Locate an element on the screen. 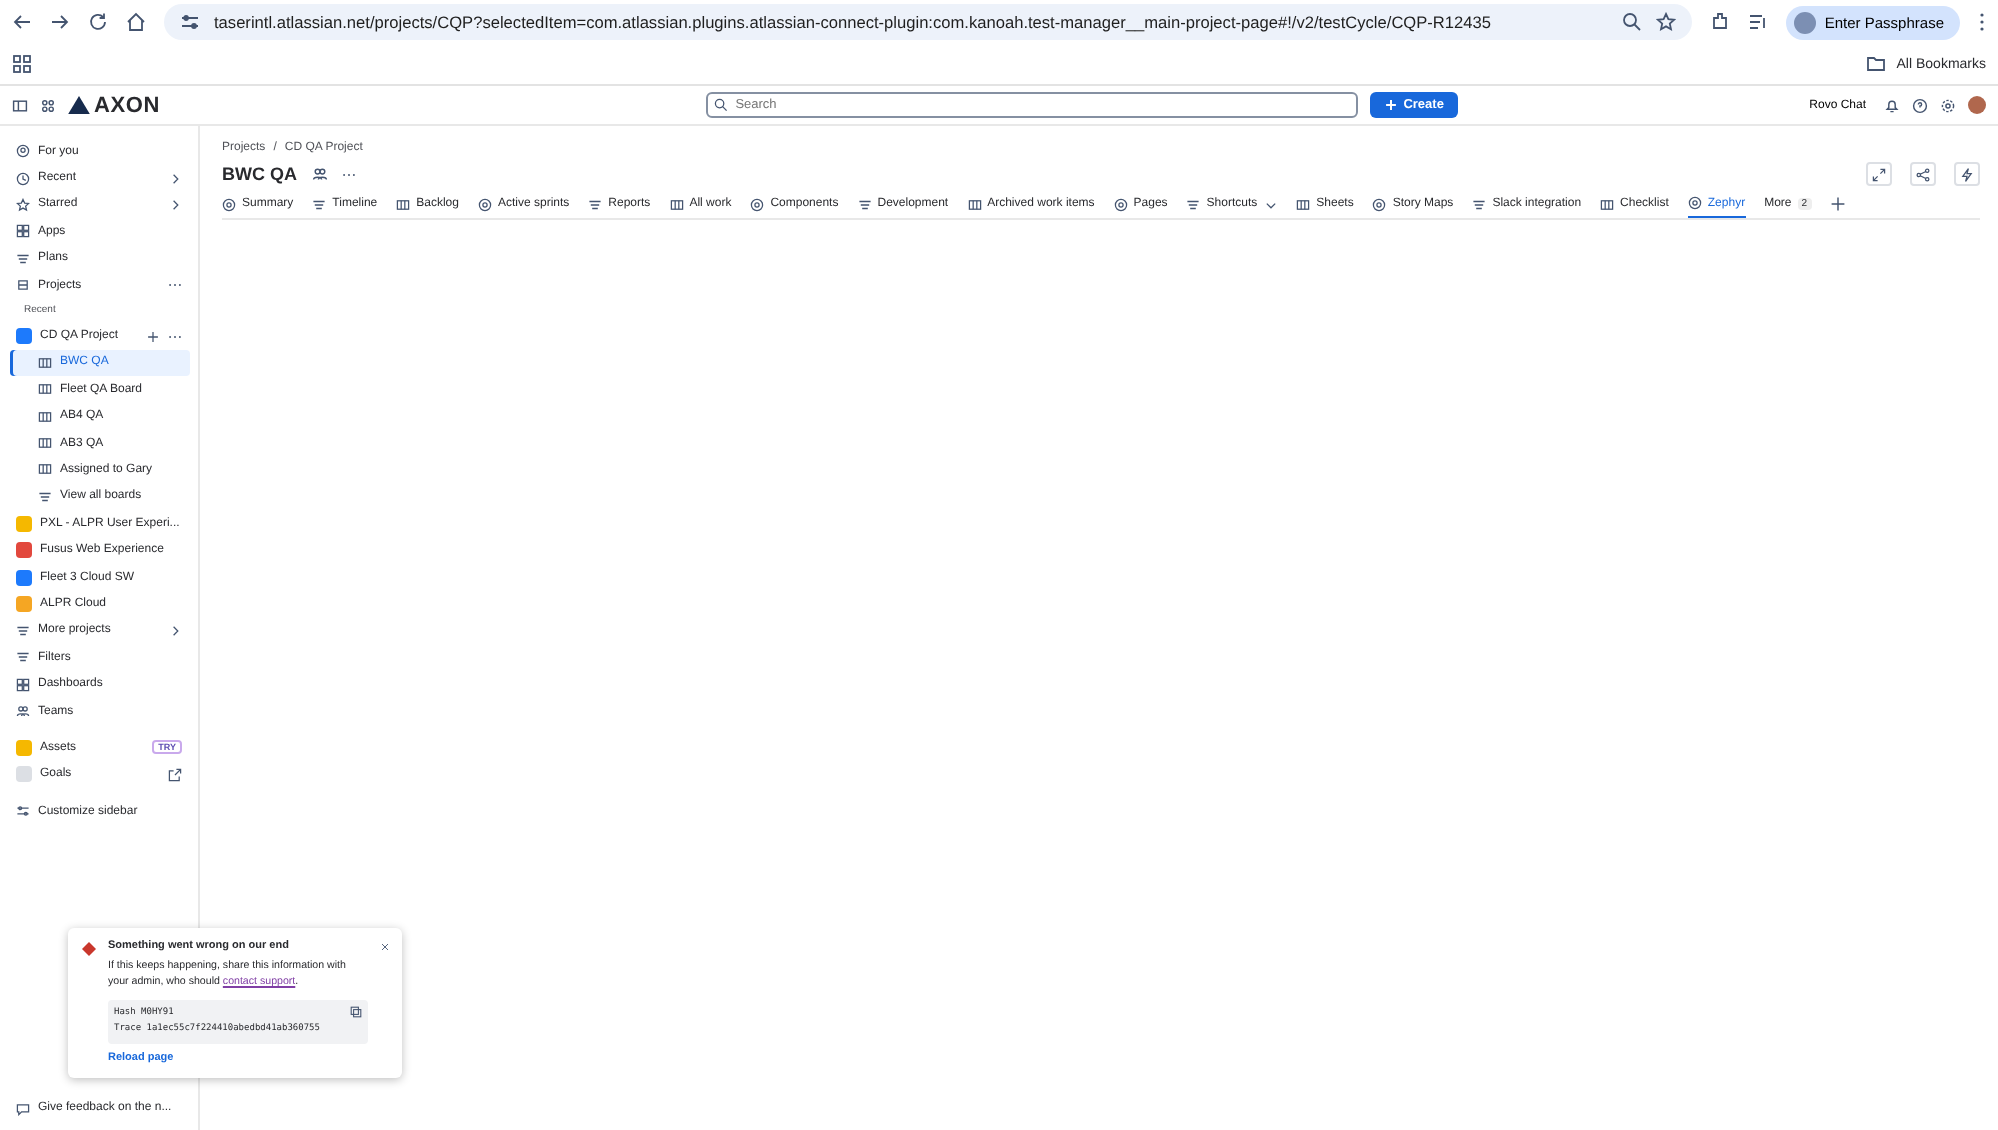  feedback-icon is located at coordinates (23, 1108).